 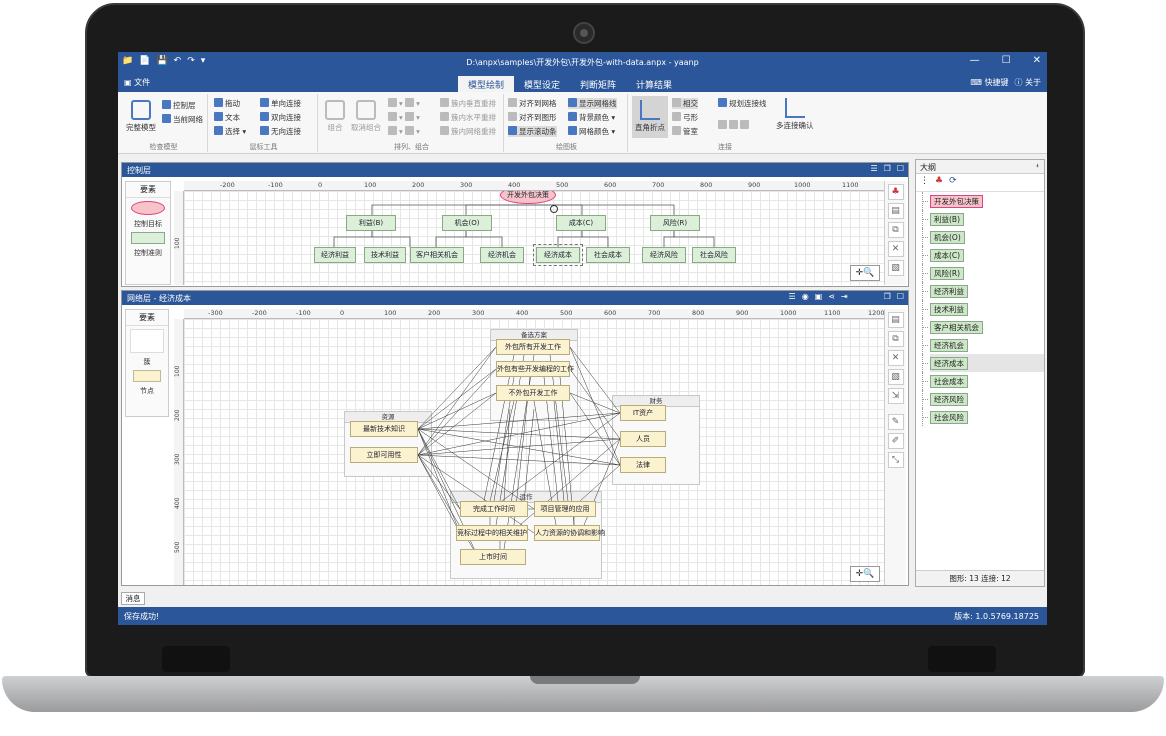 I want to click on align-dropdown-1: ▾ ▾, so click(x=404, y=103).